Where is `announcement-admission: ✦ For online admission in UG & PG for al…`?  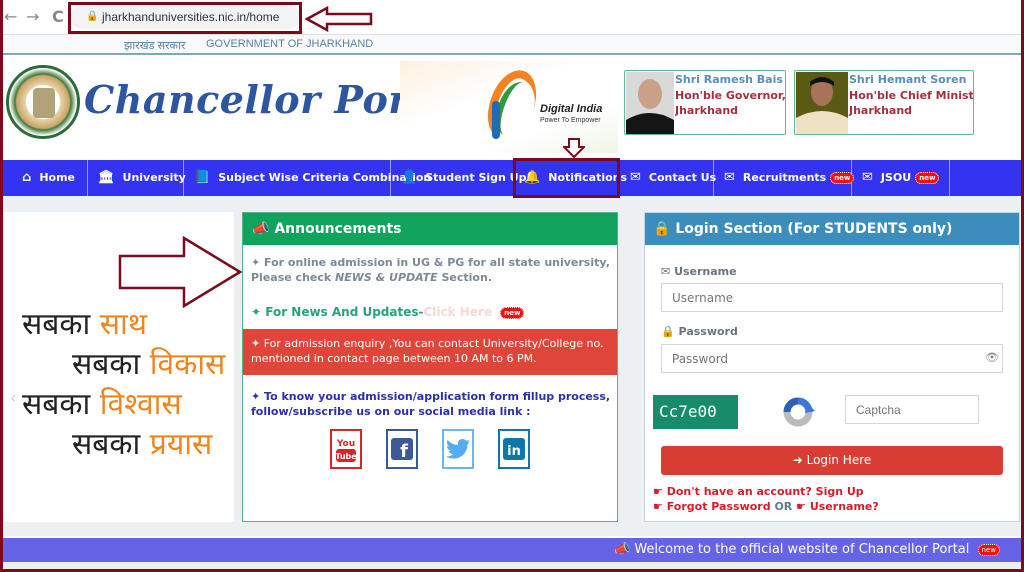 announcement-admission: ✦ For online admission in UG & PG for al… is located at coordinates (430, 270).